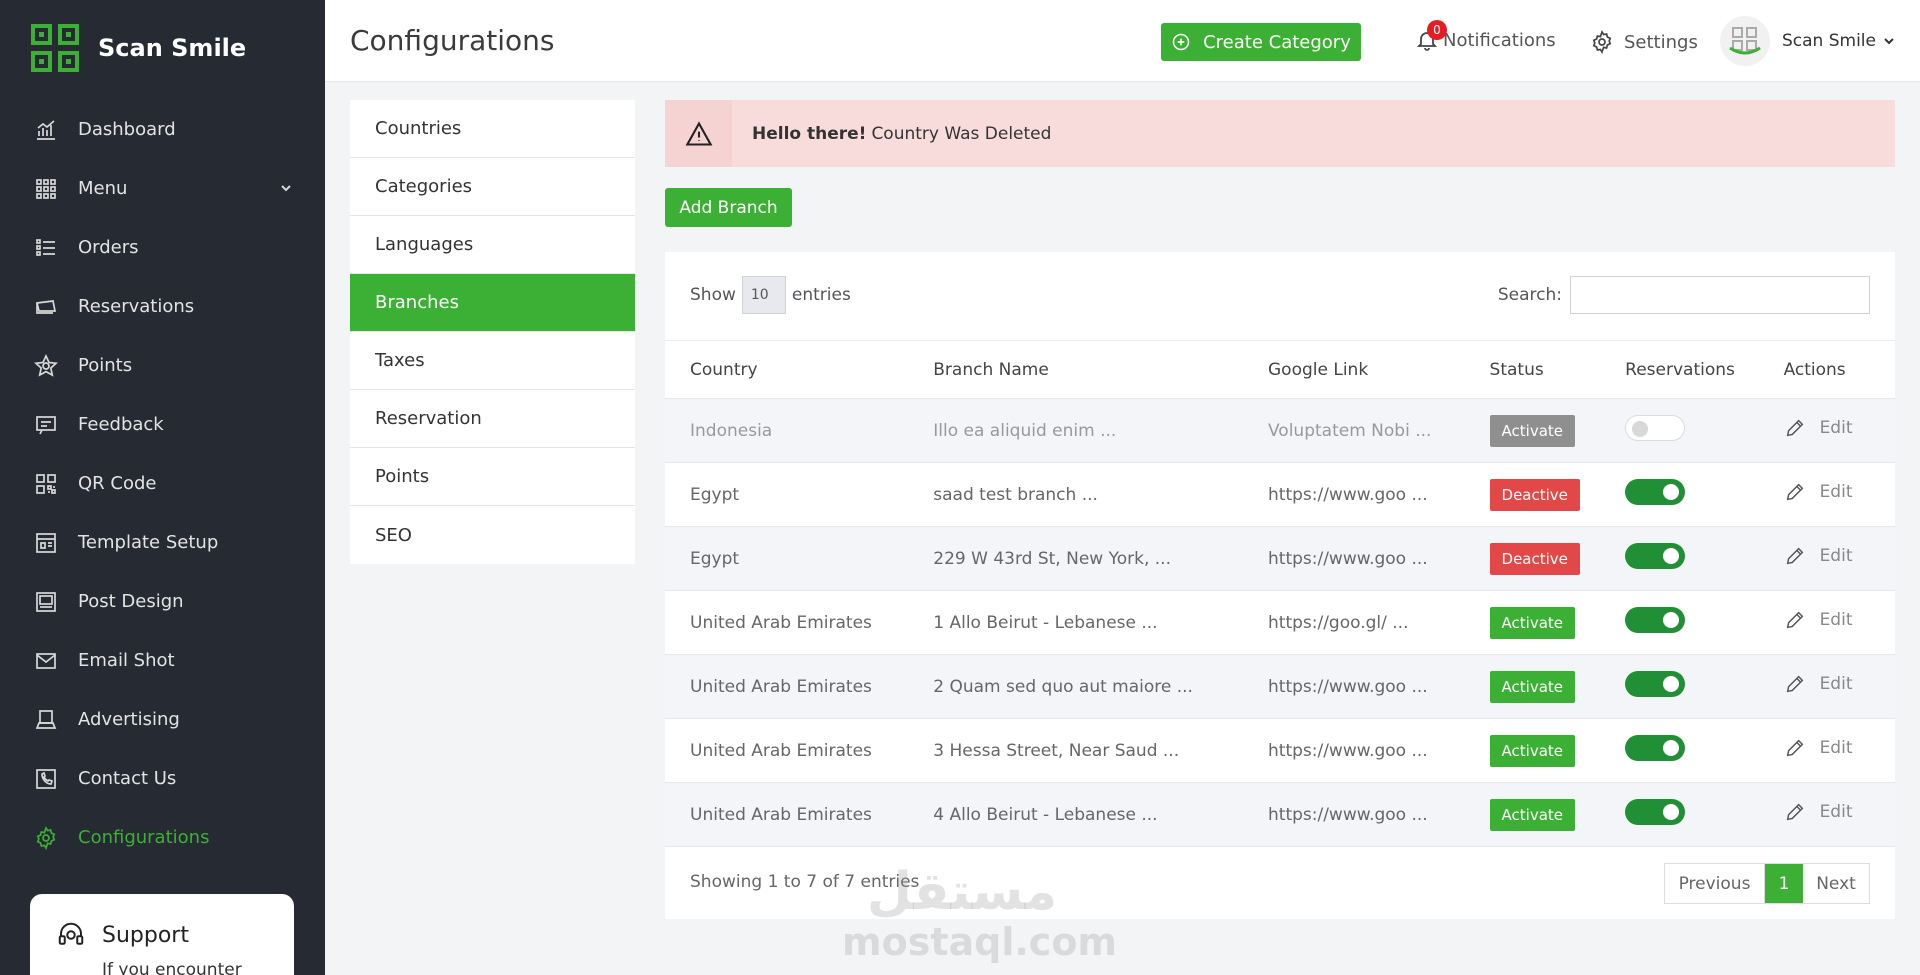  I want to click on brand-name: Scan Smile, so click(172, 48).